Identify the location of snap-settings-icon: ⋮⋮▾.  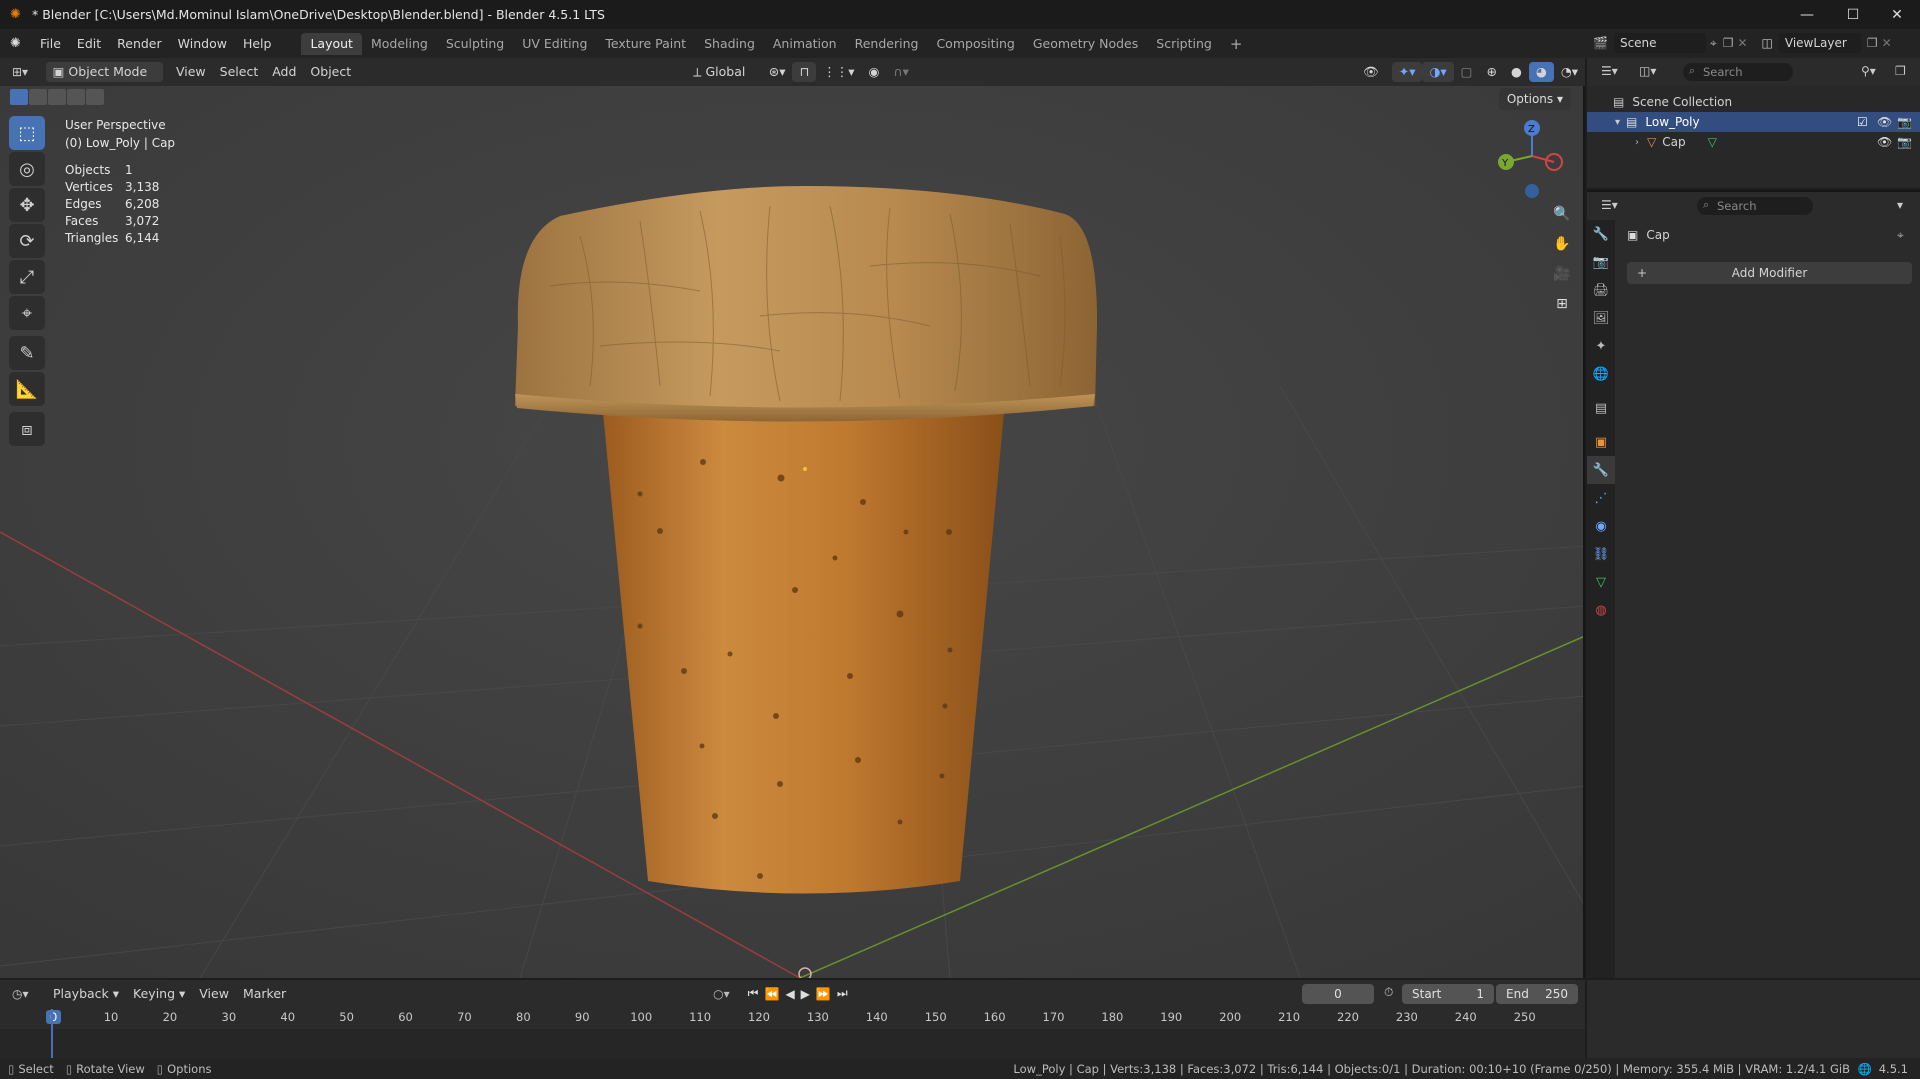
(838, 72).